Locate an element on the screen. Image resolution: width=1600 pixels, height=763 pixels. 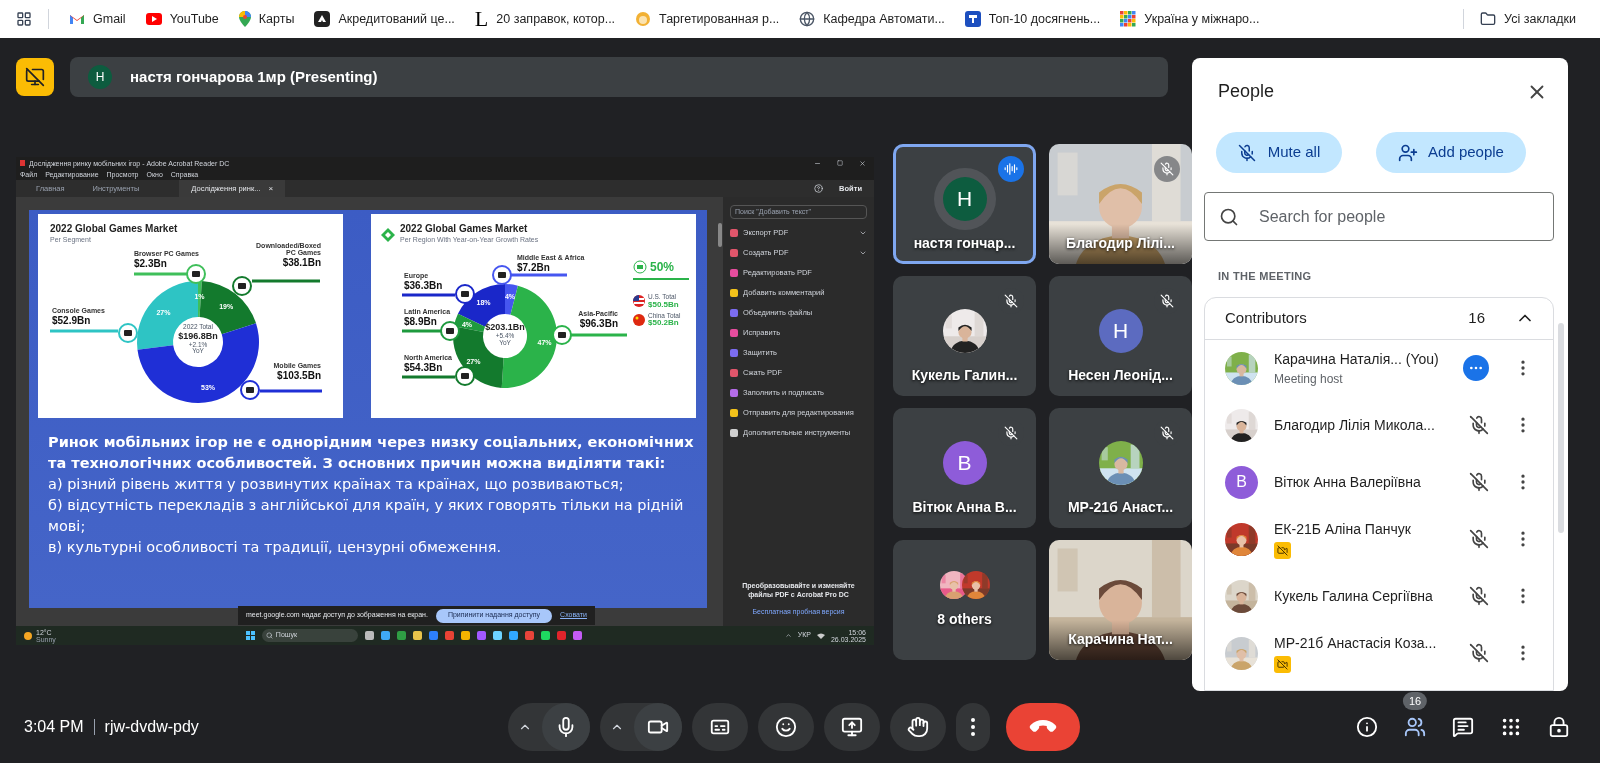
total-value: $203.1Bn is located at coordinates (505, 327).